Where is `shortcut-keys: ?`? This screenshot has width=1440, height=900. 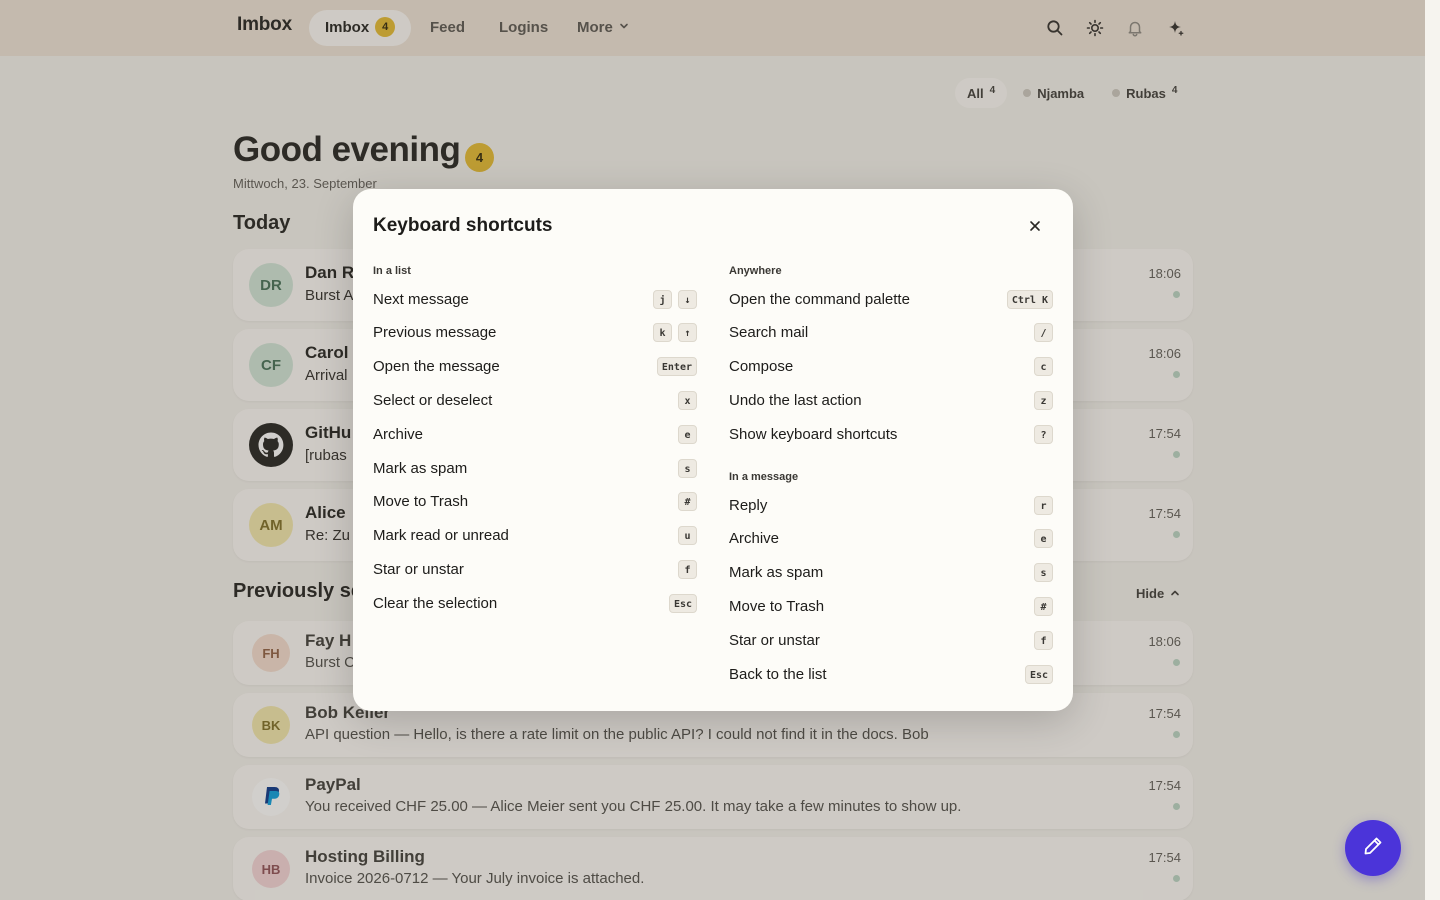 shortcut-keys: ? is located at coordinates (1043, 434).